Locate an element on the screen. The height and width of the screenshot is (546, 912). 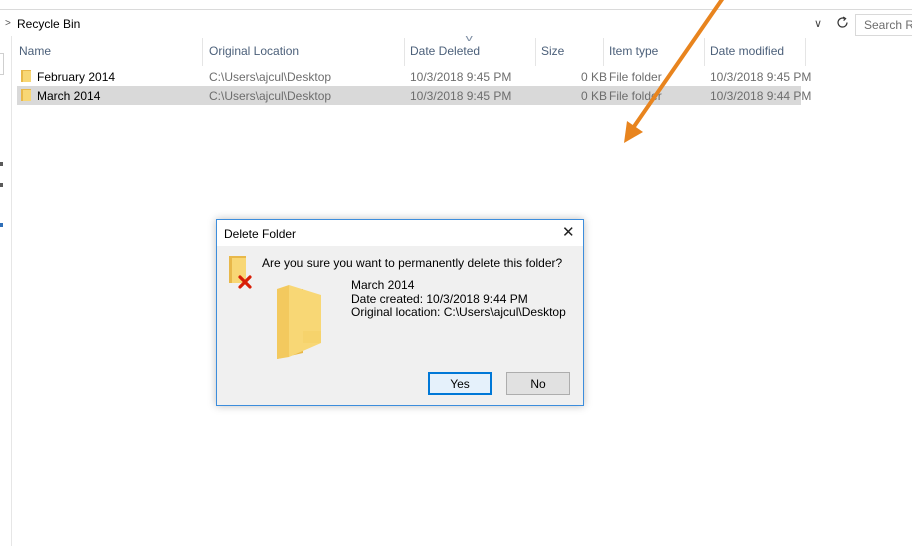
ribbon-divider is located at coordinates (456, 9).